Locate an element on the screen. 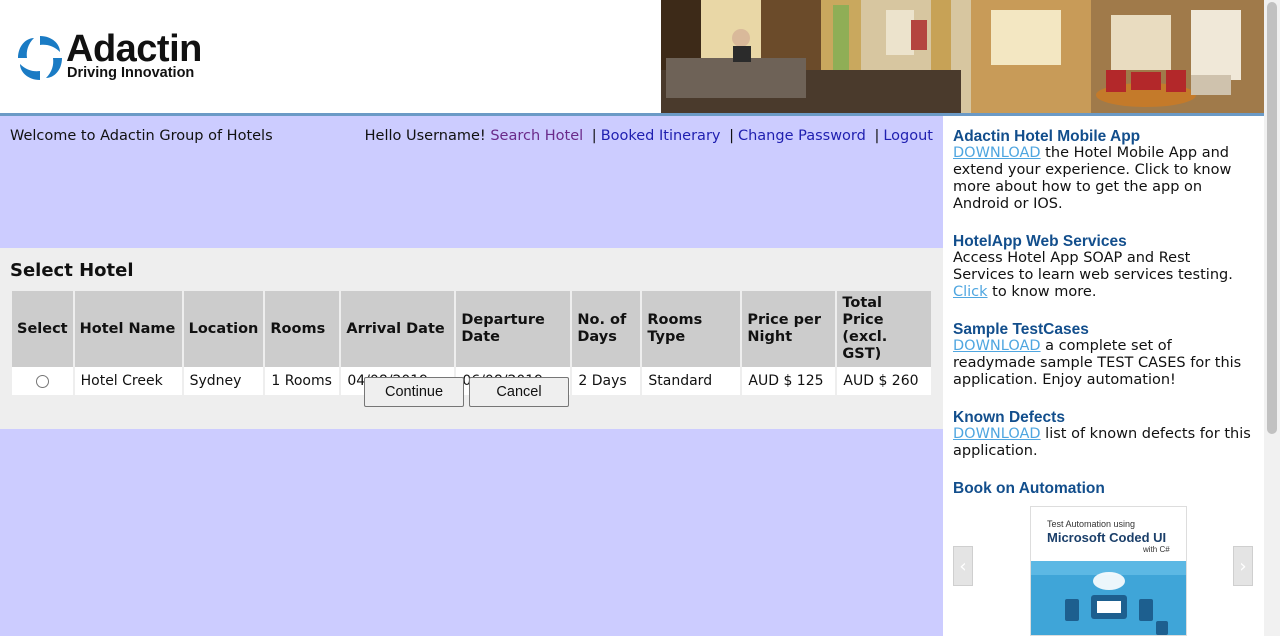 Image resolution: width=1280 pixels, height=636 pixels. book-section: Book on Automation is located at coordinates (1103, 488).